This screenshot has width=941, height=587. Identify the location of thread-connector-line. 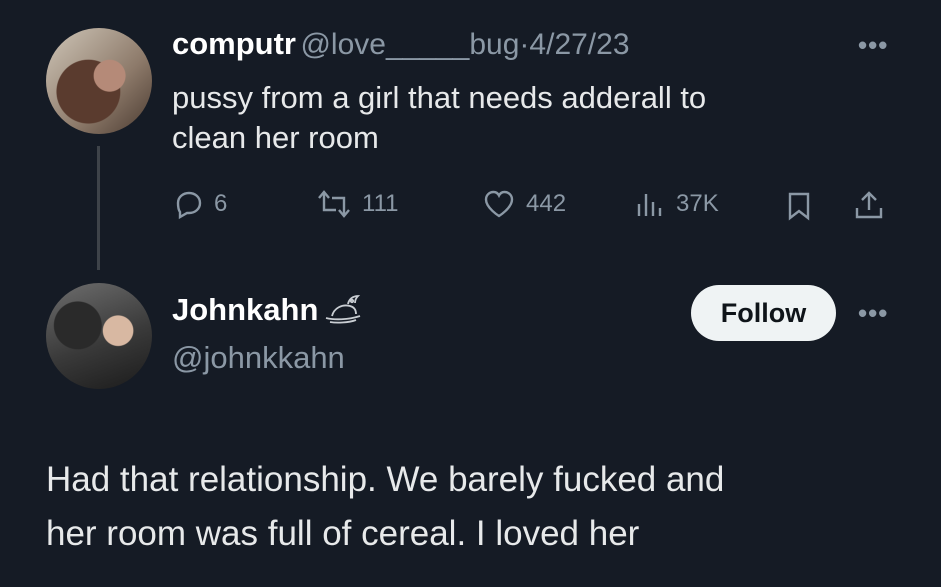
(98, 208).